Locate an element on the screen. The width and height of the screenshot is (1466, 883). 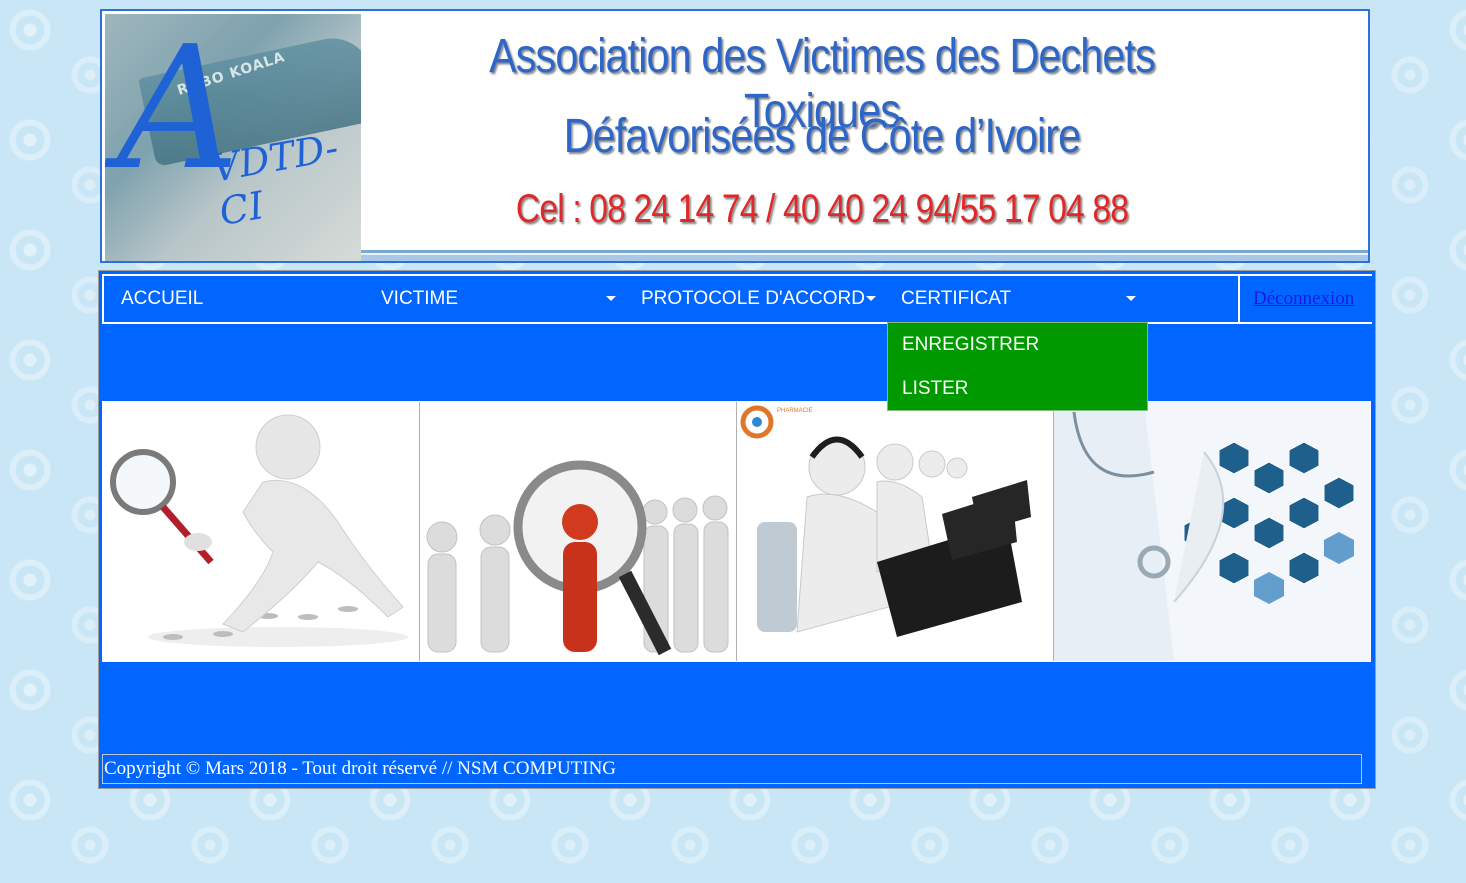
logout-cell: Déconnexion is located at coordinates (1306, 299).